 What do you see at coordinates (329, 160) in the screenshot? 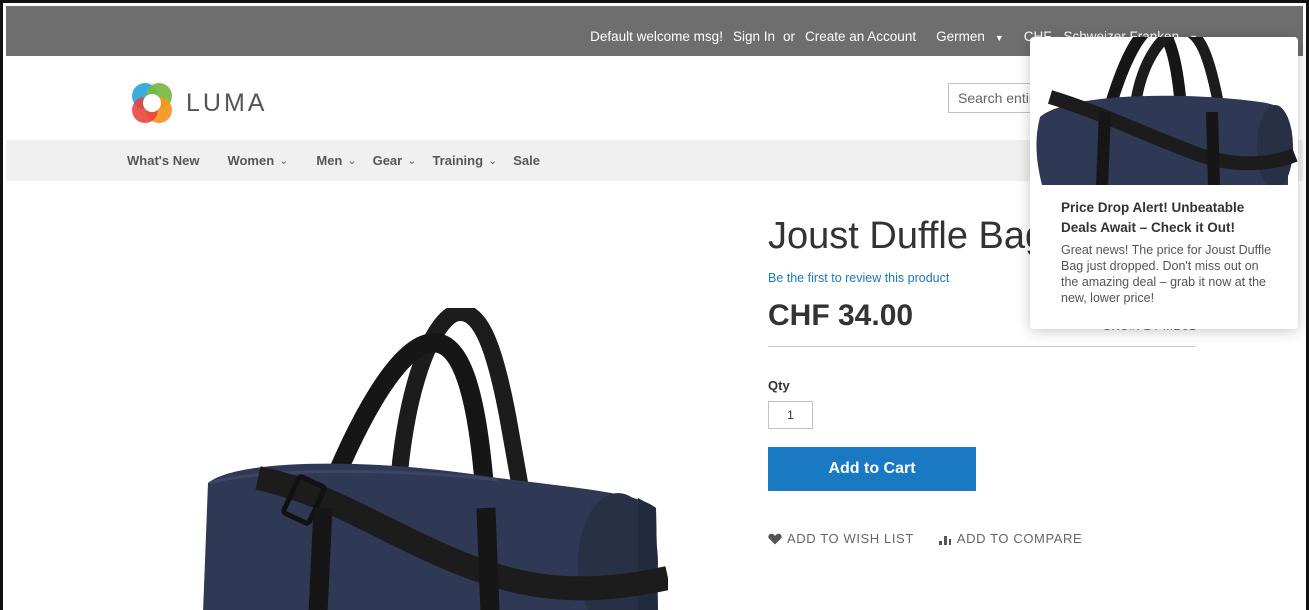
I see `nav-item-label: Men` at bounding box center [329, 160].